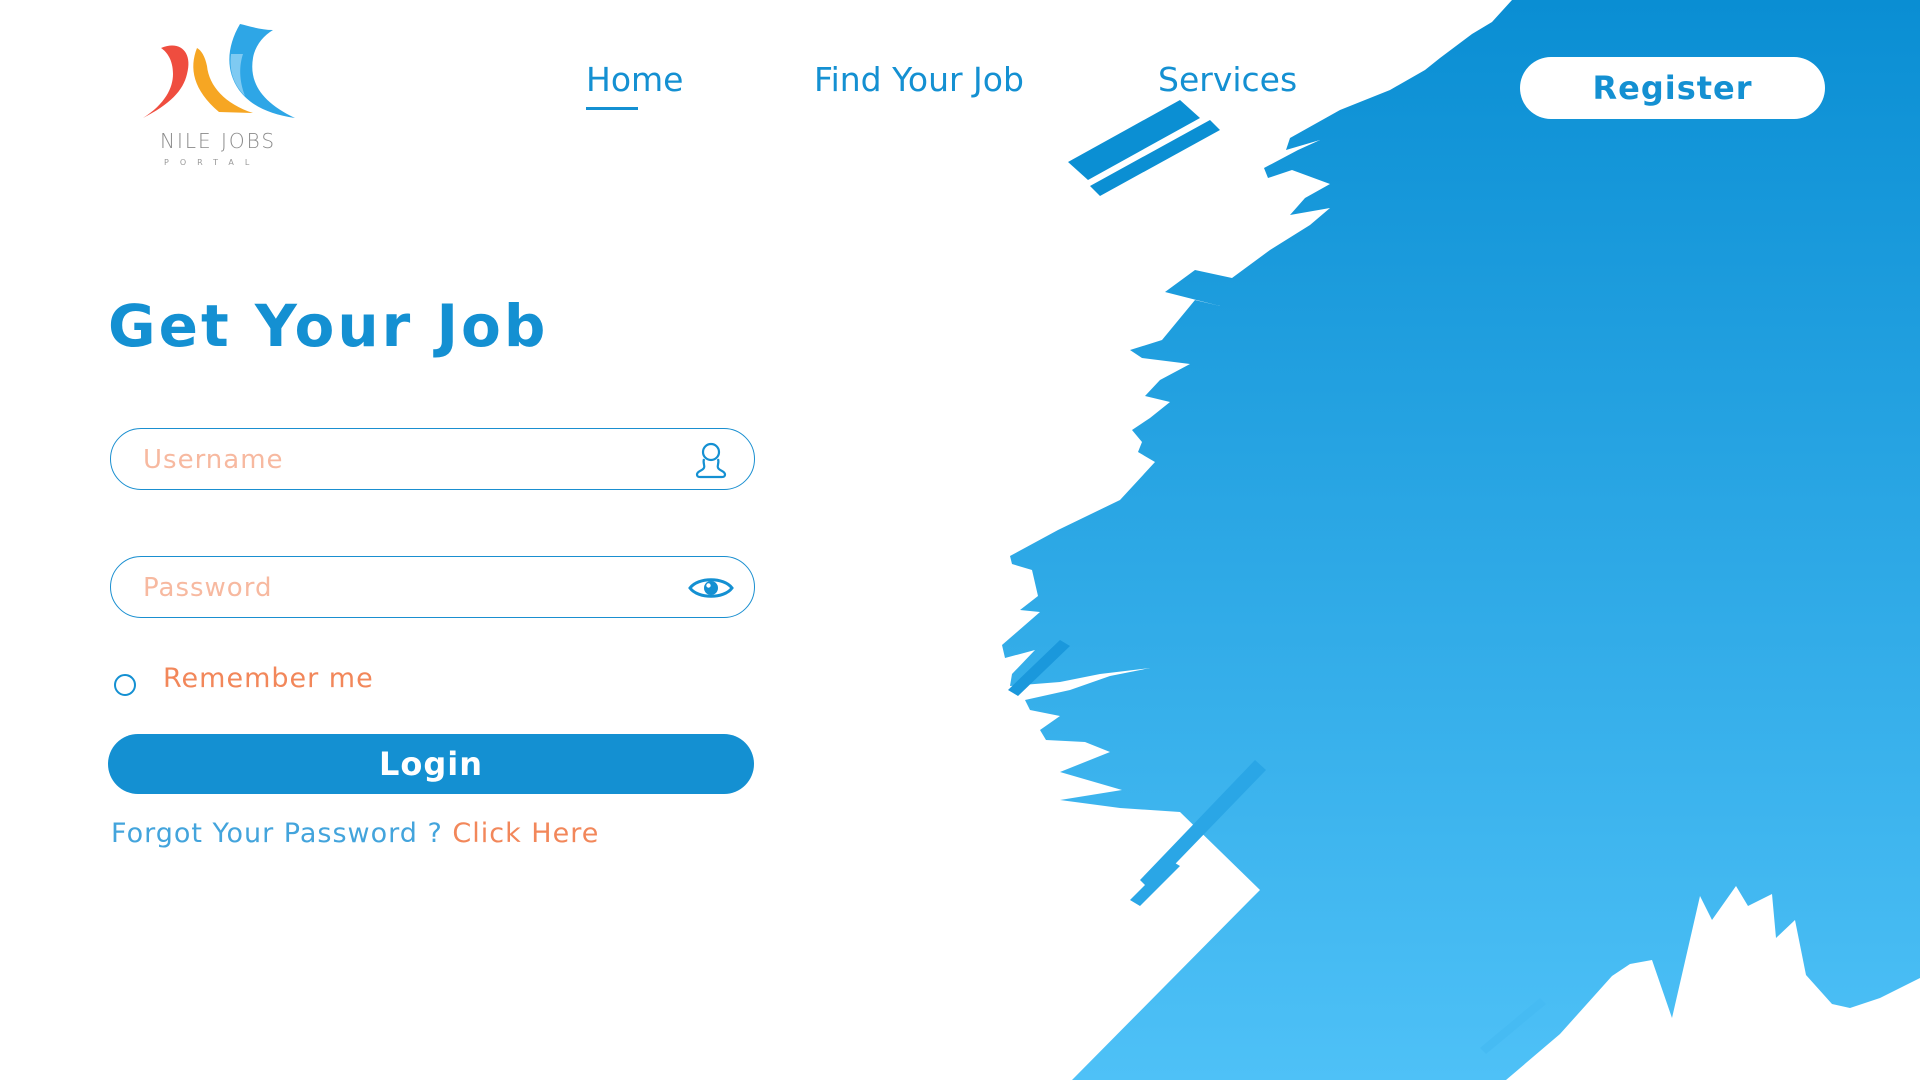 This screenshot has width=1920, height=1080. I want to click on password-input, so click(403, 588).